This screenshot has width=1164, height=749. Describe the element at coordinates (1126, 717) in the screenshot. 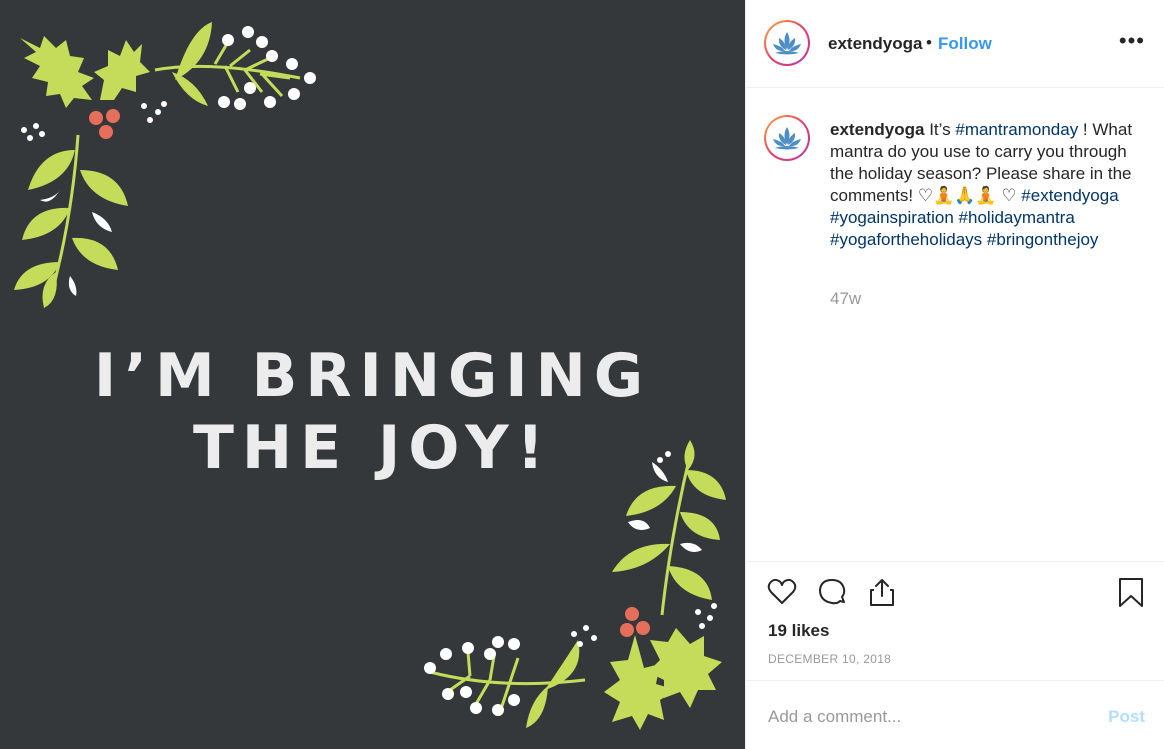

I see `post-comment-button: Post` at that location.